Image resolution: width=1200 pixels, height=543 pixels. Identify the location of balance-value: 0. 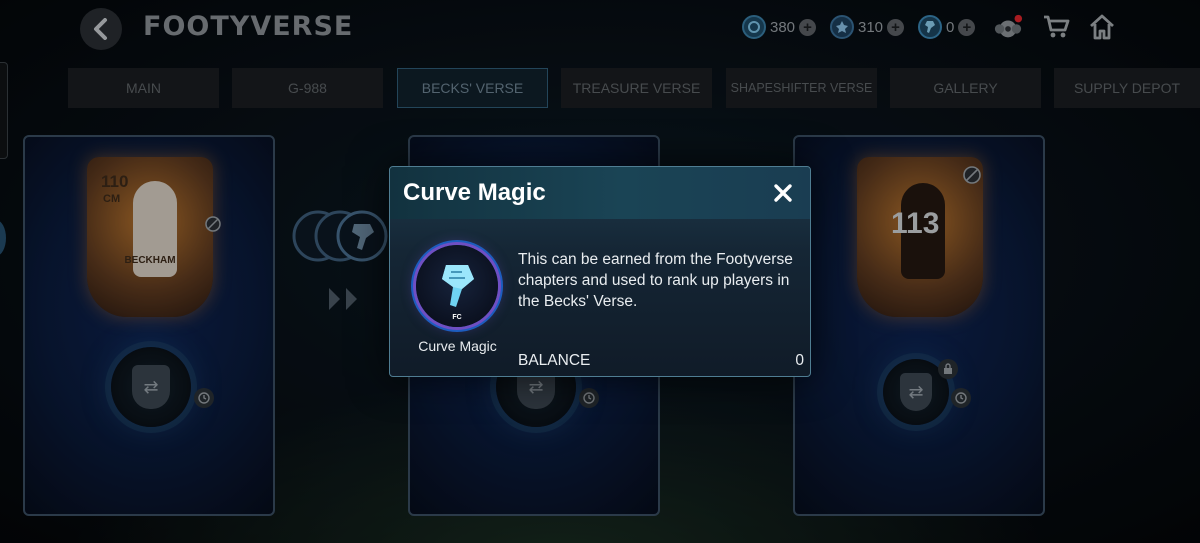
(799, 360).